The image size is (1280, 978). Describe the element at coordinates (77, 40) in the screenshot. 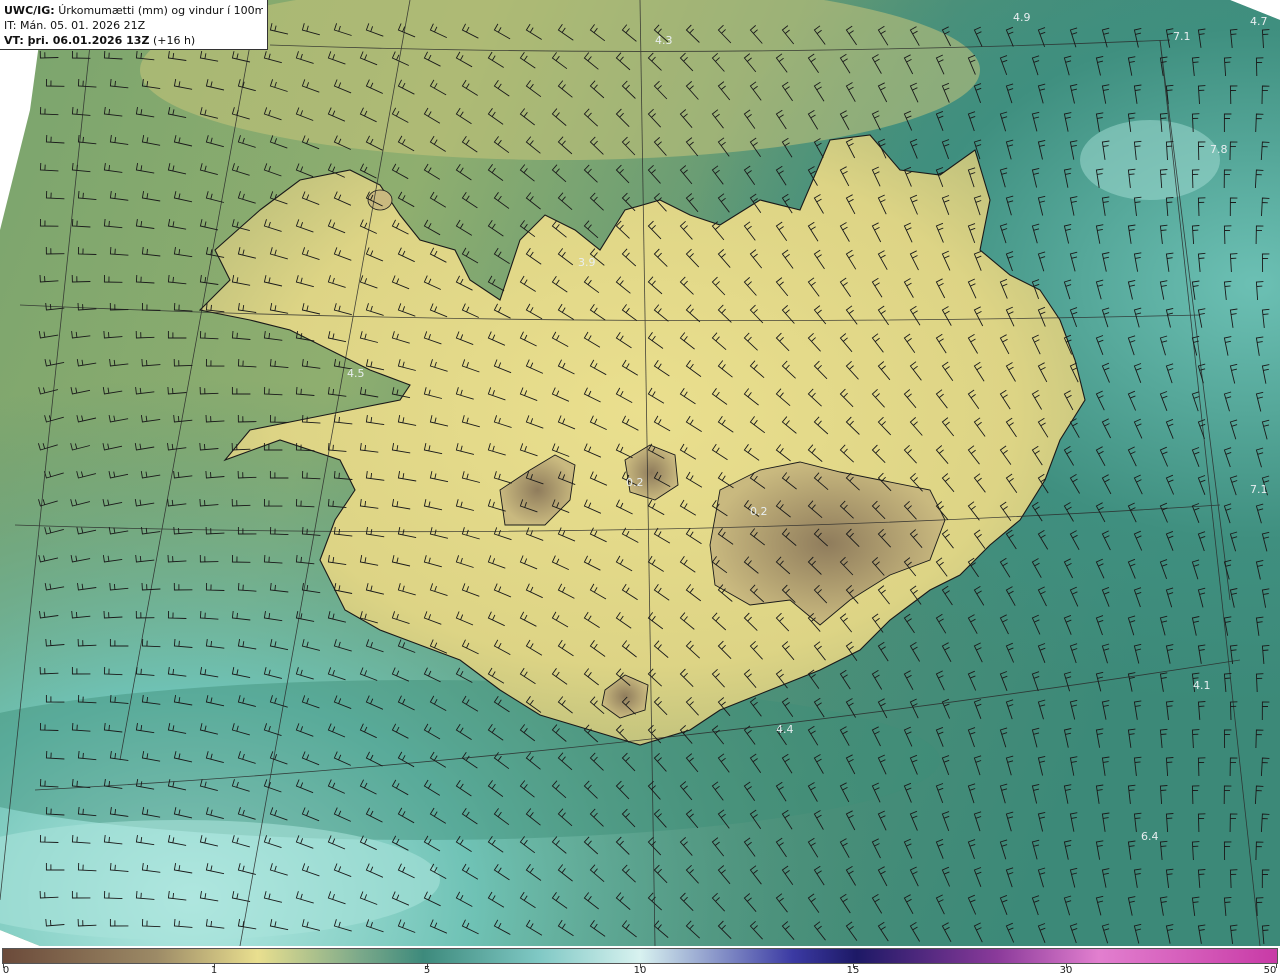

I see `valid-time: VT: þri. 06.01.2026 13Z` at that location.